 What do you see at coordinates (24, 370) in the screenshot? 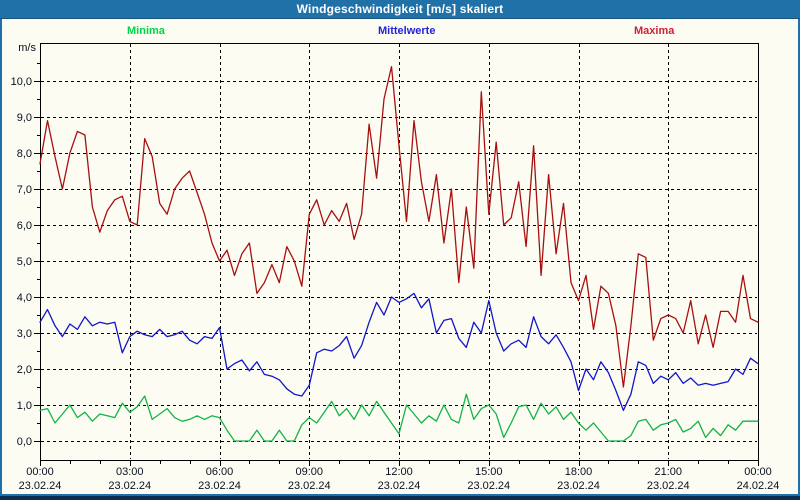
I see `y-axis-tick-label: 2,0` at bounding box center [24, 370].